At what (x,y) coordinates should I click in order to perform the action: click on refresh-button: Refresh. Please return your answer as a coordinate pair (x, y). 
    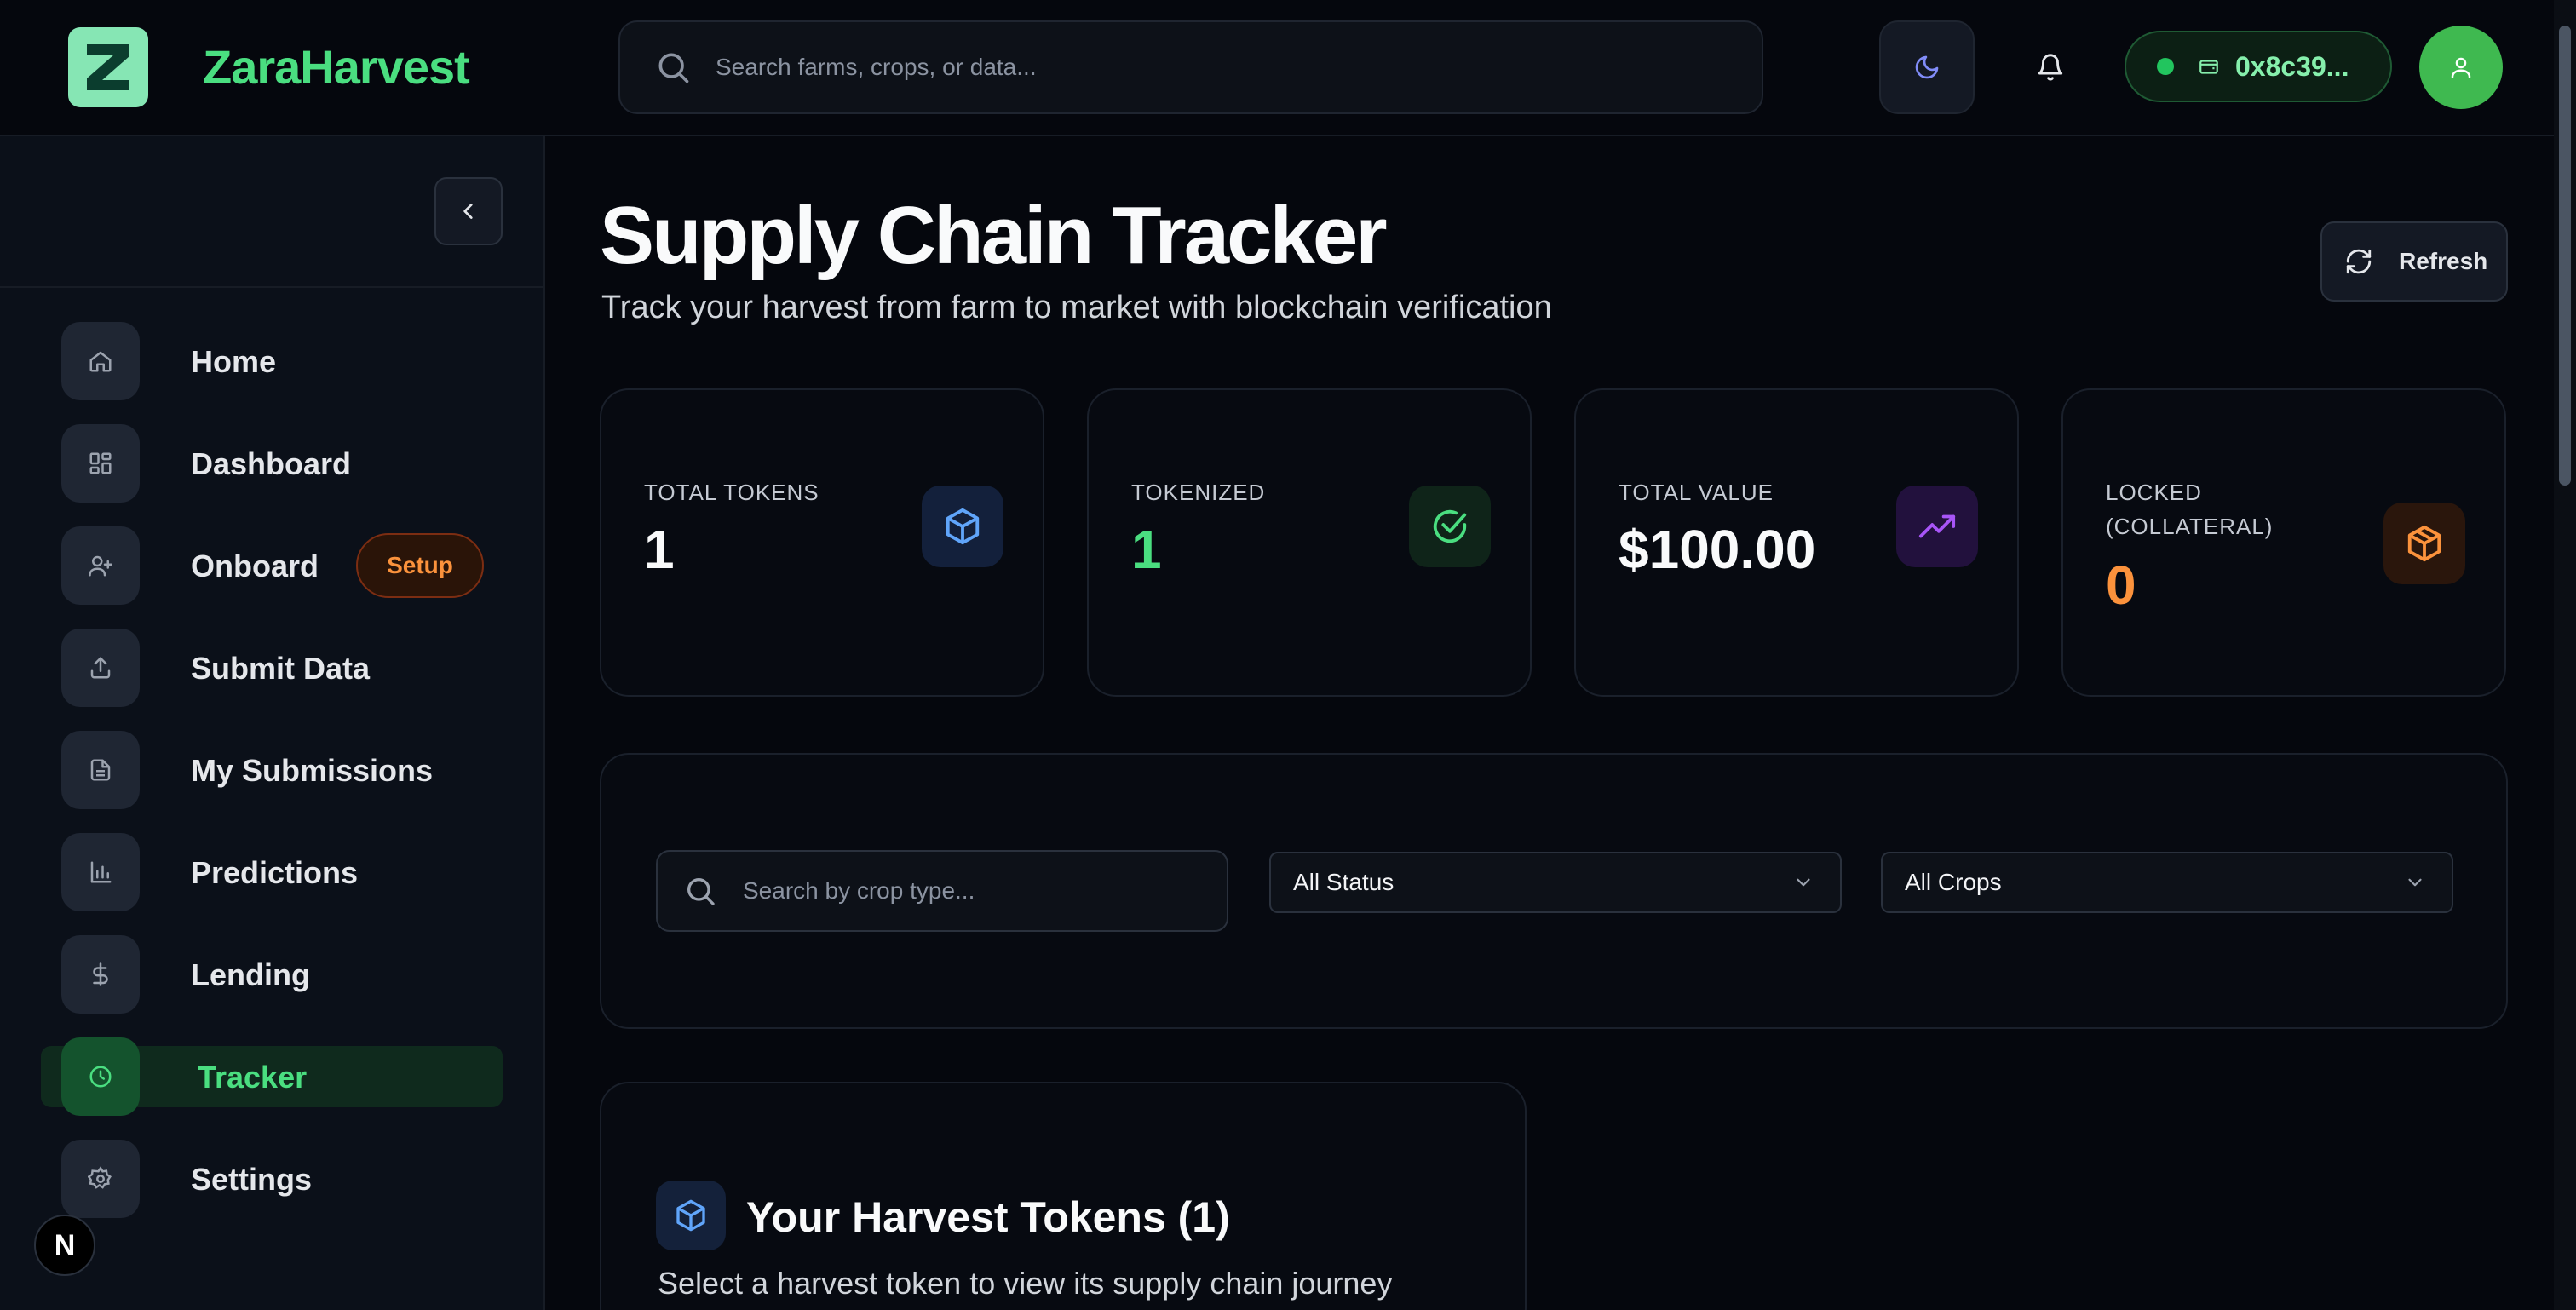
    Looking at the image, I should click on (2414, 261).